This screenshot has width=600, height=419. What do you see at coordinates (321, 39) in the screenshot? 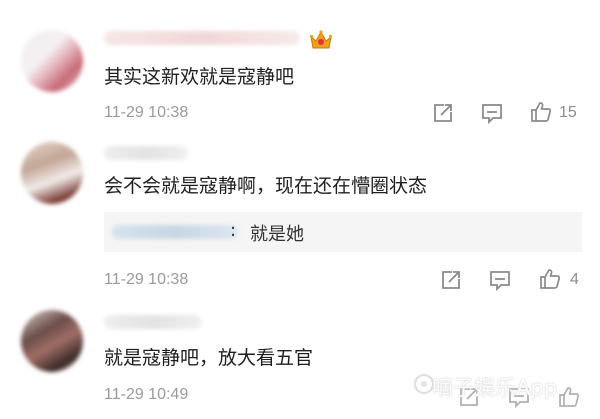
I see `crown-badge-icon` at bounding box center [321, 39].